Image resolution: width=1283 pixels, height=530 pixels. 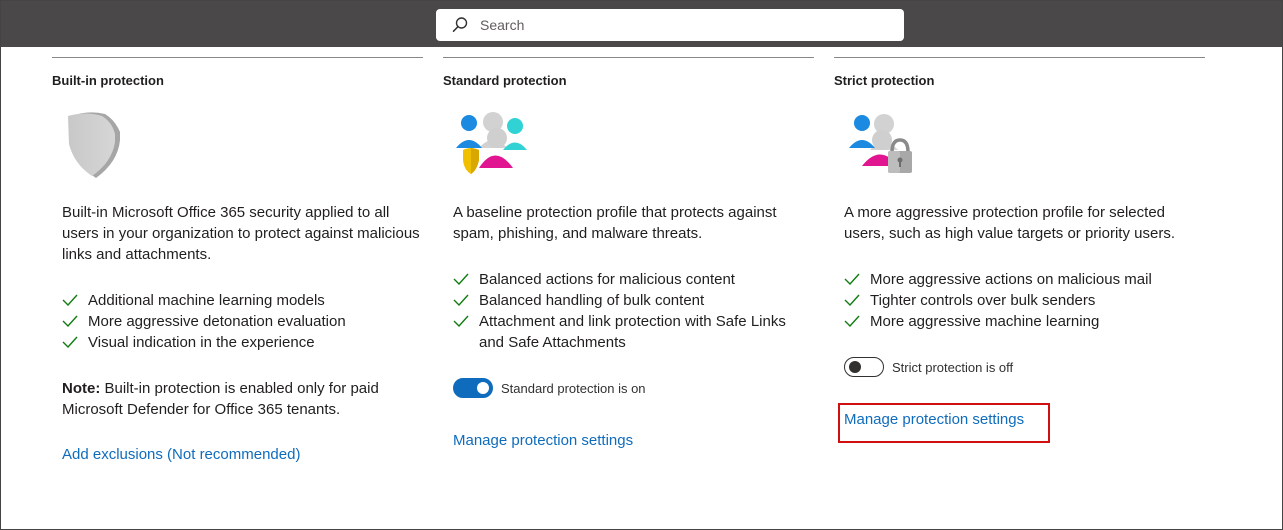 What do you see at coordinates (473, 388) in the screenshot?
I see `standard-protection-toggle` at bounding box center [473, 388].